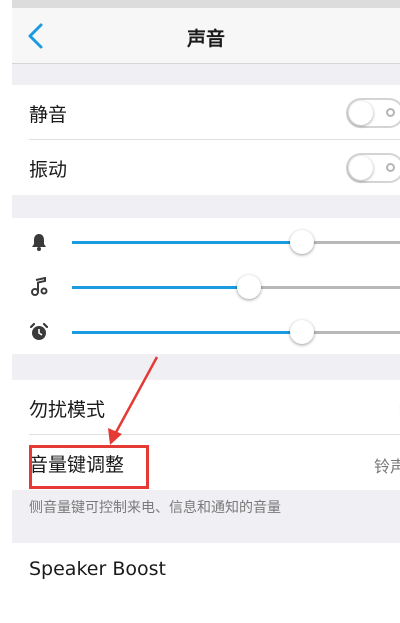 The width and height of the screenshot is (400, 623). Describe the element at coordinates (48, 170) in the screenshot. I see `vibrate-label: 振动` at that location.